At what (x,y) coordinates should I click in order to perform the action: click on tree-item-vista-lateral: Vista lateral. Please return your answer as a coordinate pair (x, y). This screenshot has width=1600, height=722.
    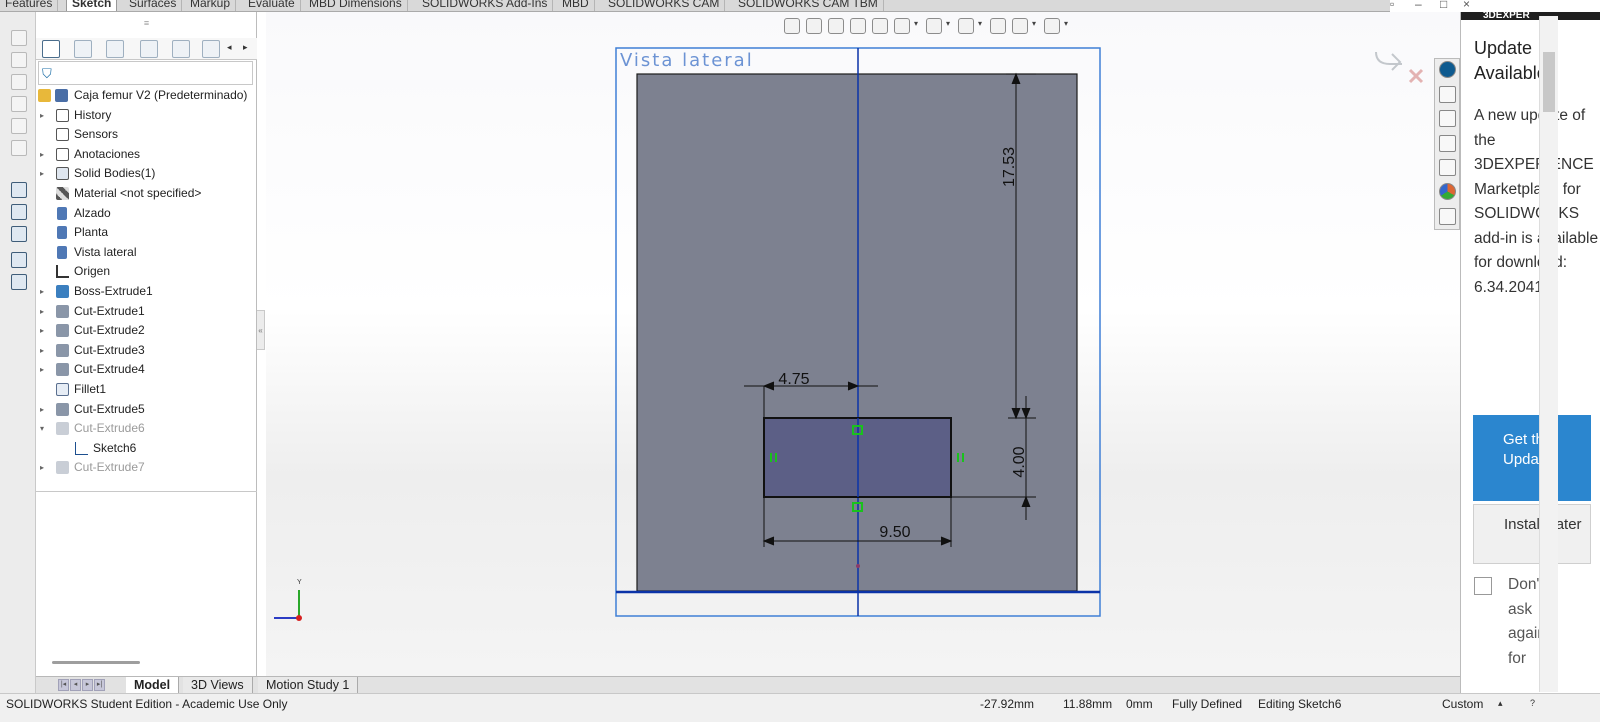
    Looking at the image, I should click on (146, 252).